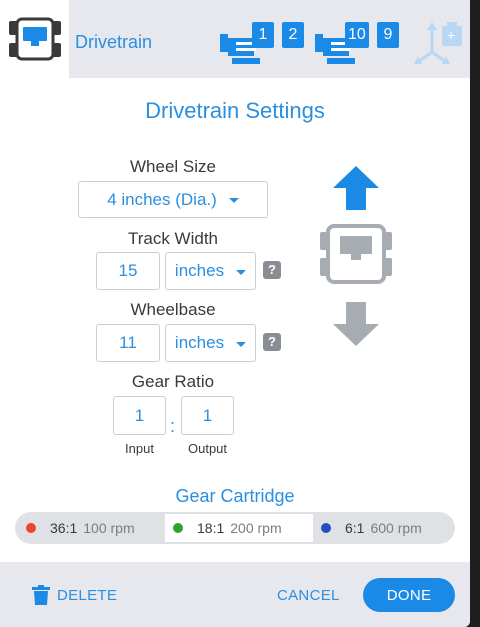 This screenshot has width=480, height=627. I want to click on gear-ratio-input-value: 1, so click(139, 415).